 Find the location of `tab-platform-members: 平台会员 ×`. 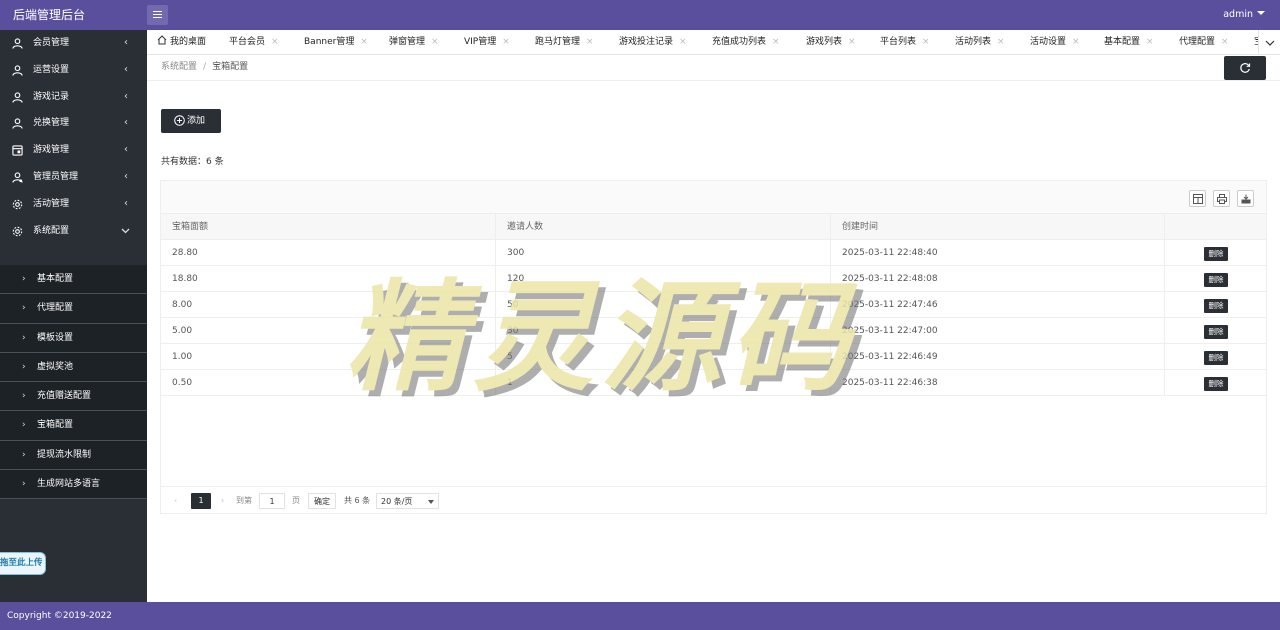

tab-platform-members: 平台会员 × is located at coordinates (254, 42).